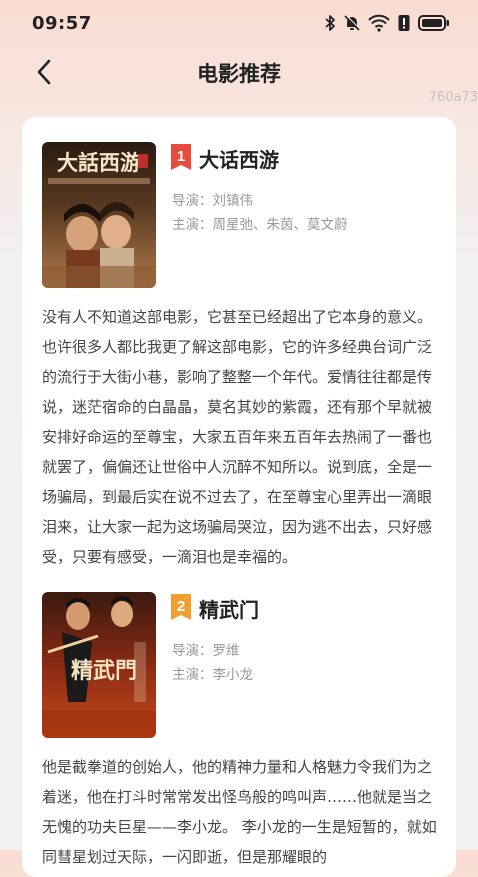 This screenshot has width=478, height=877. Describe the element at coordinates (233, 675) in the screenshot. I see `cast-value: 李小龙` at that location.